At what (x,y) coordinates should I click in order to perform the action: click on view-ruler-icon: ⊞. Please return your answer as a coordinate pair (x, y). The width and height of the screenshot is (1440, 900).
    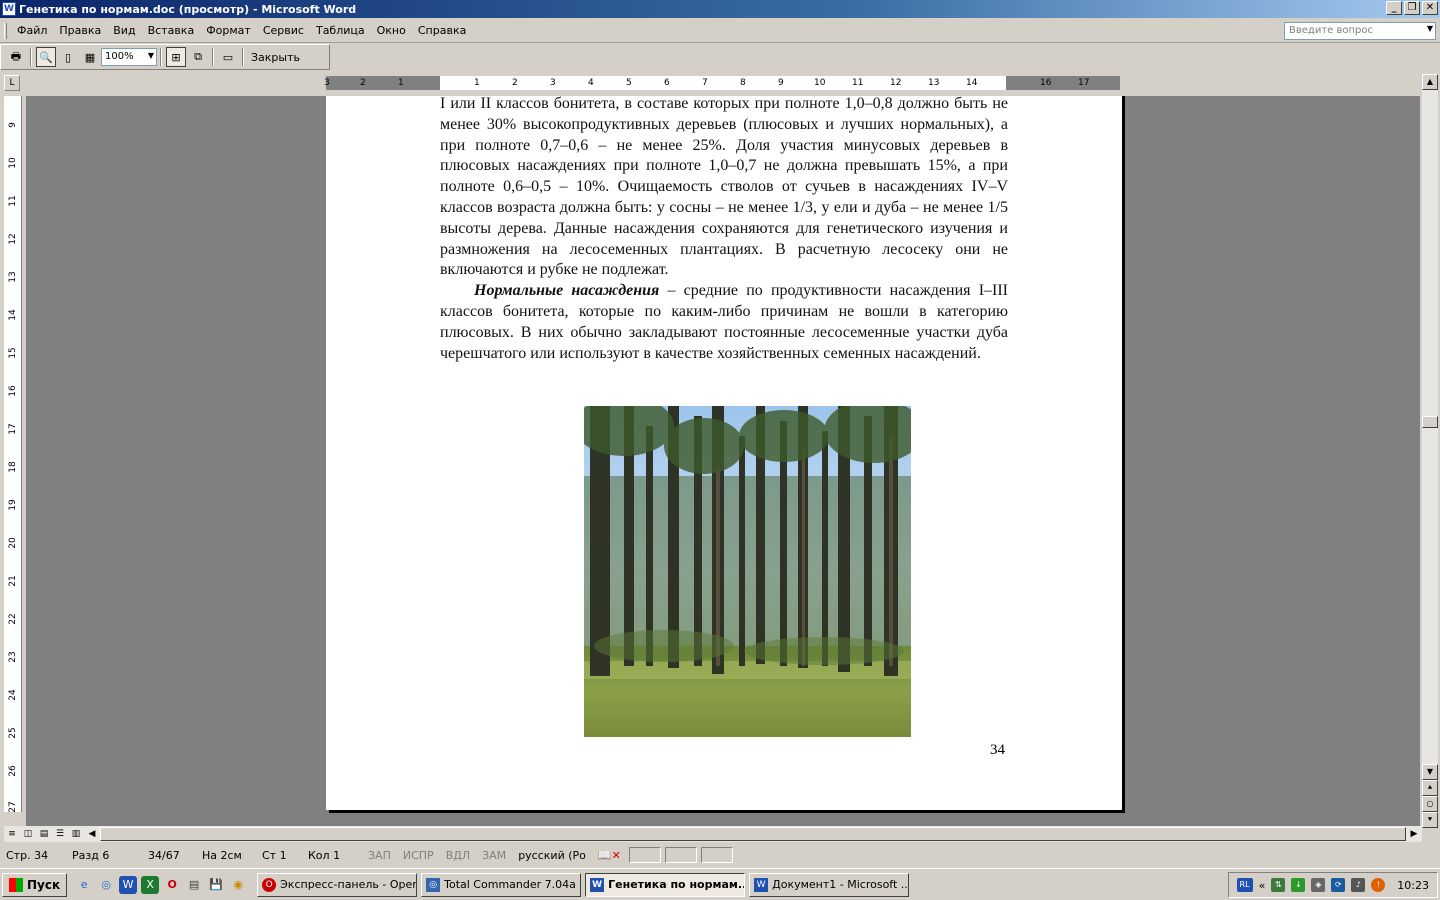
    Looking at the image, I should click on (176, 57).